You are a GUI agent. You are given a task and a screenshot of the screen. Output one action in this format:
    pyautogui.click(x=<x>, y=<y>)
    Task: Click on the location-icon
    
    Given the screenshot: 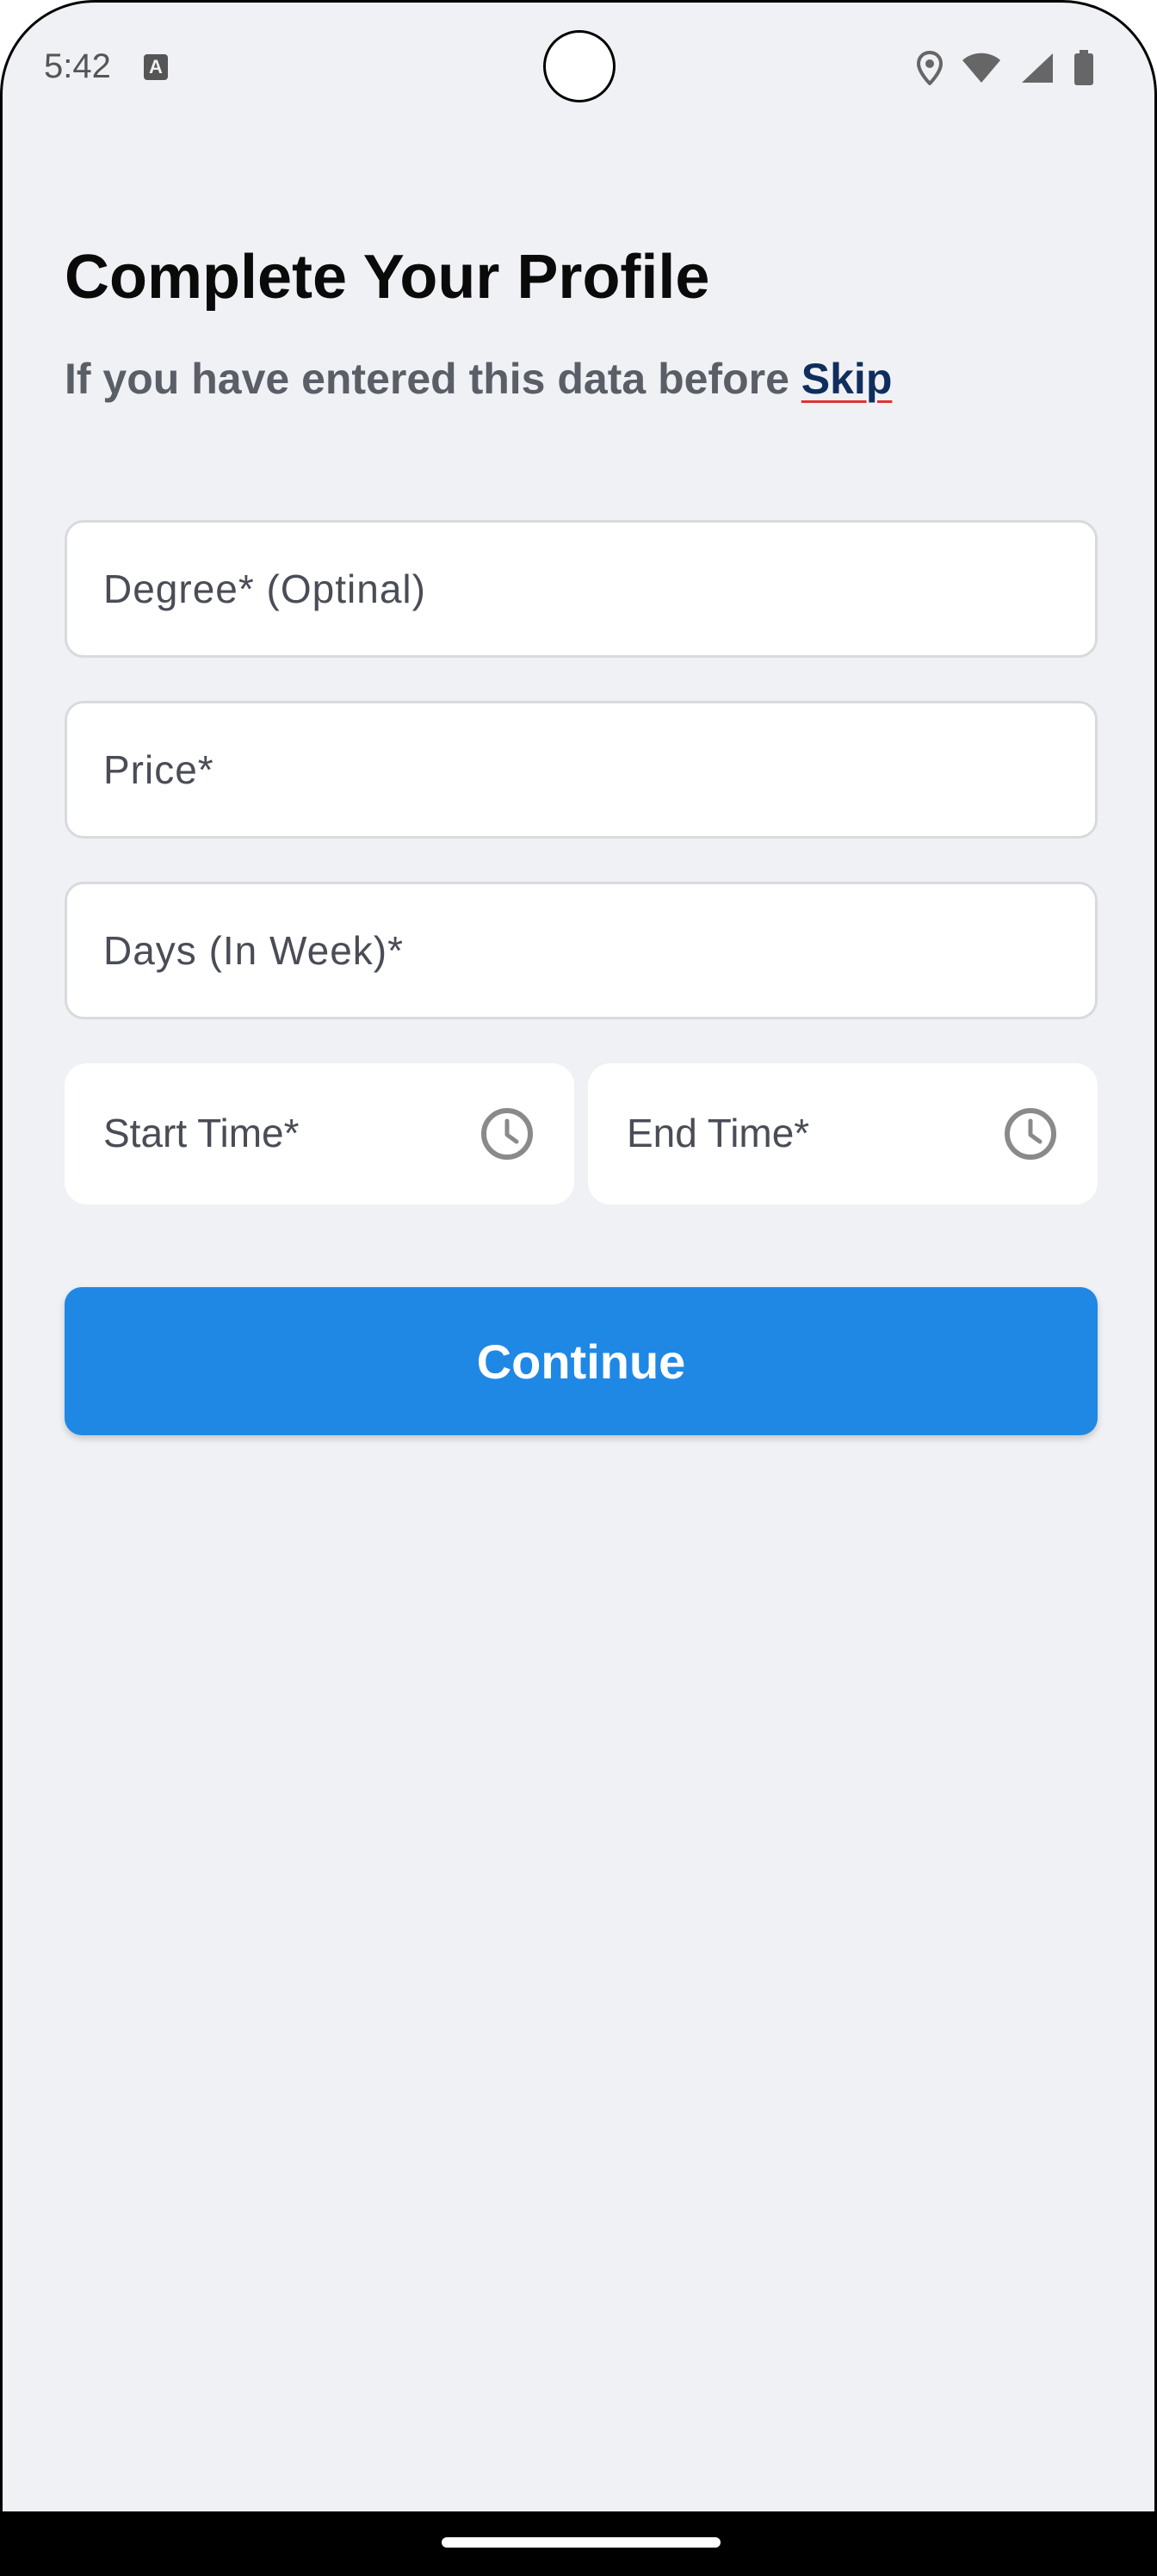 What is the action you would take?
    pyautogui.click(x=930, y=68)
    